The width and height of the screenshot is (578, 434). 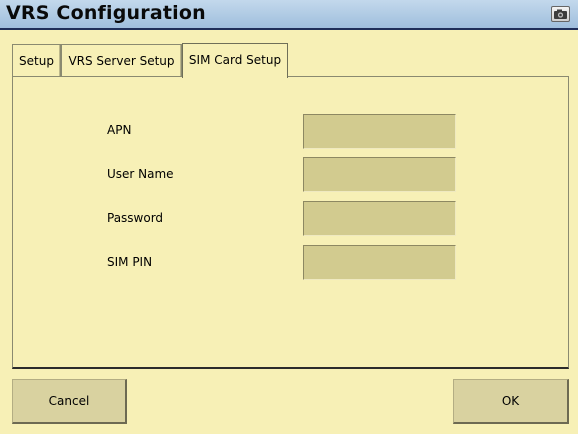 What do you see at coordinates (289, 15) in the screenshot?
I see `title-bar: VRS Configuration` at bounding box center [289, 15].